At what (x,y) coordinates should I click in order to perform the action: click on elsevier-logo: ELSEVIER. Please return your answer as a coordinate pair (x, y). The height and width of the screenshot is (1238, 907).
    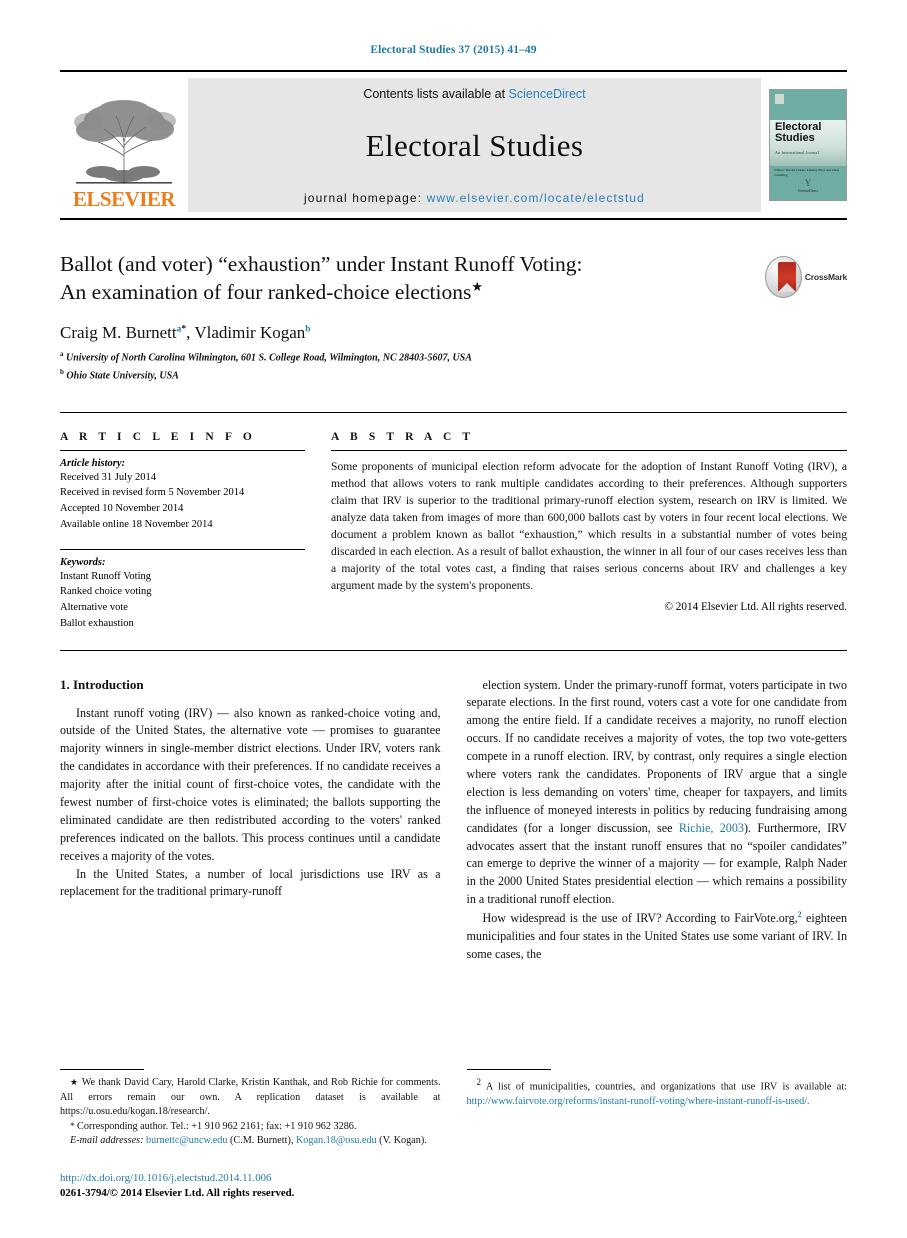
    Looking at the image, I should click on (124, 145).